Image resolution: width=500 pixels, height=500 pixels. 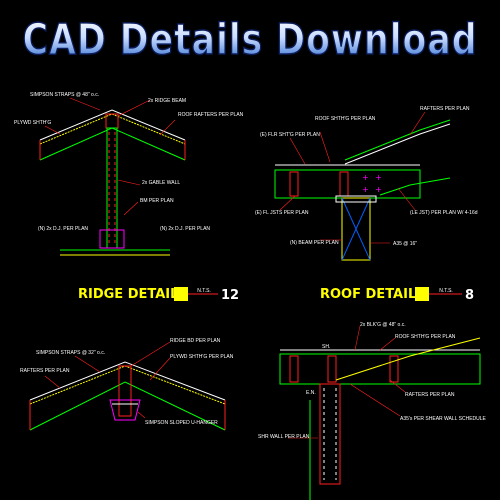 I want to click on roof-detail-scale: N.T.S., so click(x=446, y=291).